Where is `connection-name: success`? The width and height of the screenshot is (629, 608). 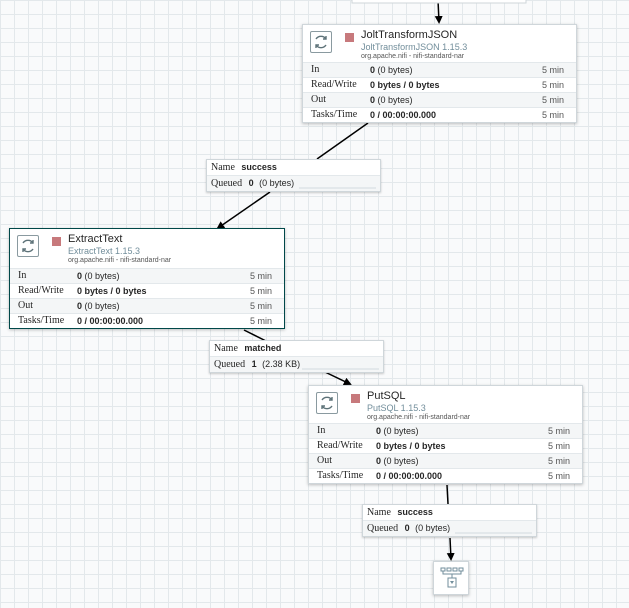
connection-name: success is located at coordinates (415, 512).